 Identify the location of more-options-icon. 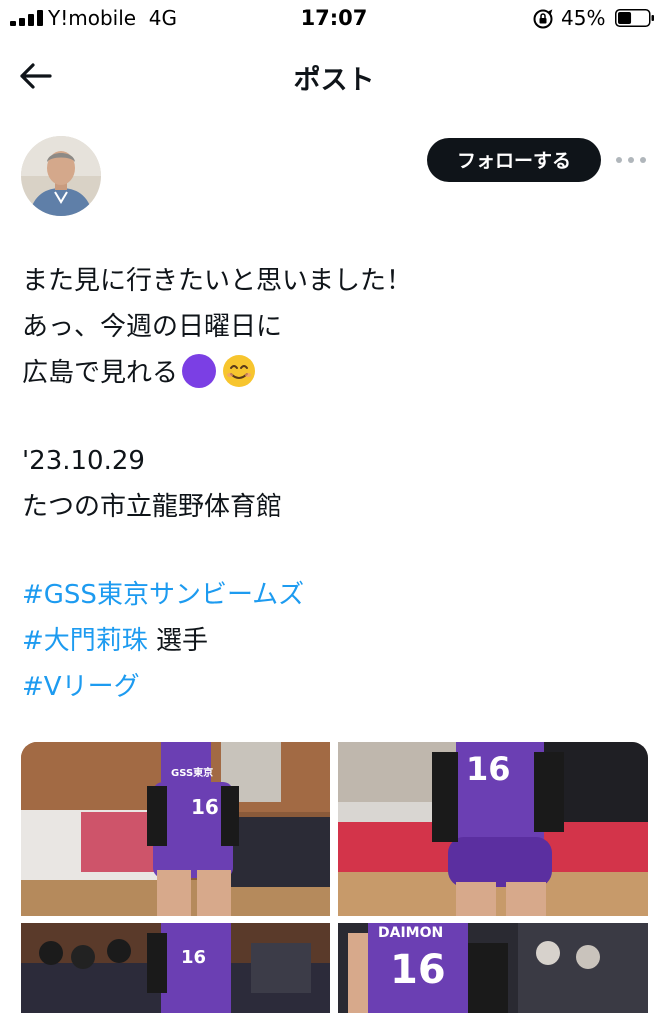
(631, 160).